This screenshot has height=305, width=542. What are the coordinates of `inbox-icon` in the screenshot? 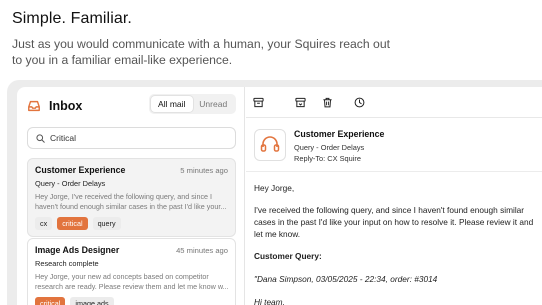 It's located at (34, 106).